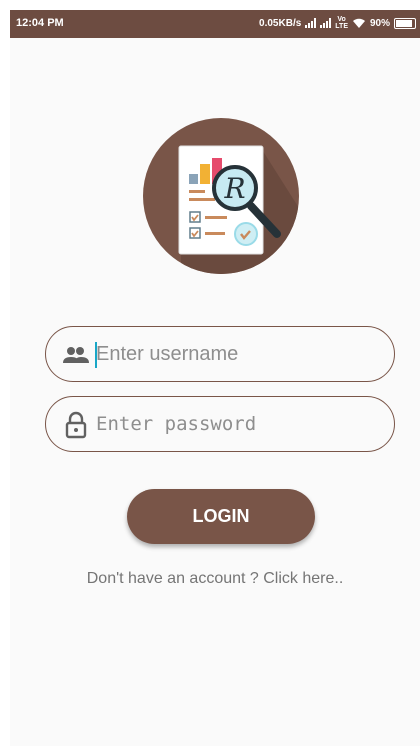  I want to click on network-speed: 0.05KB/s, so click(280, 23).